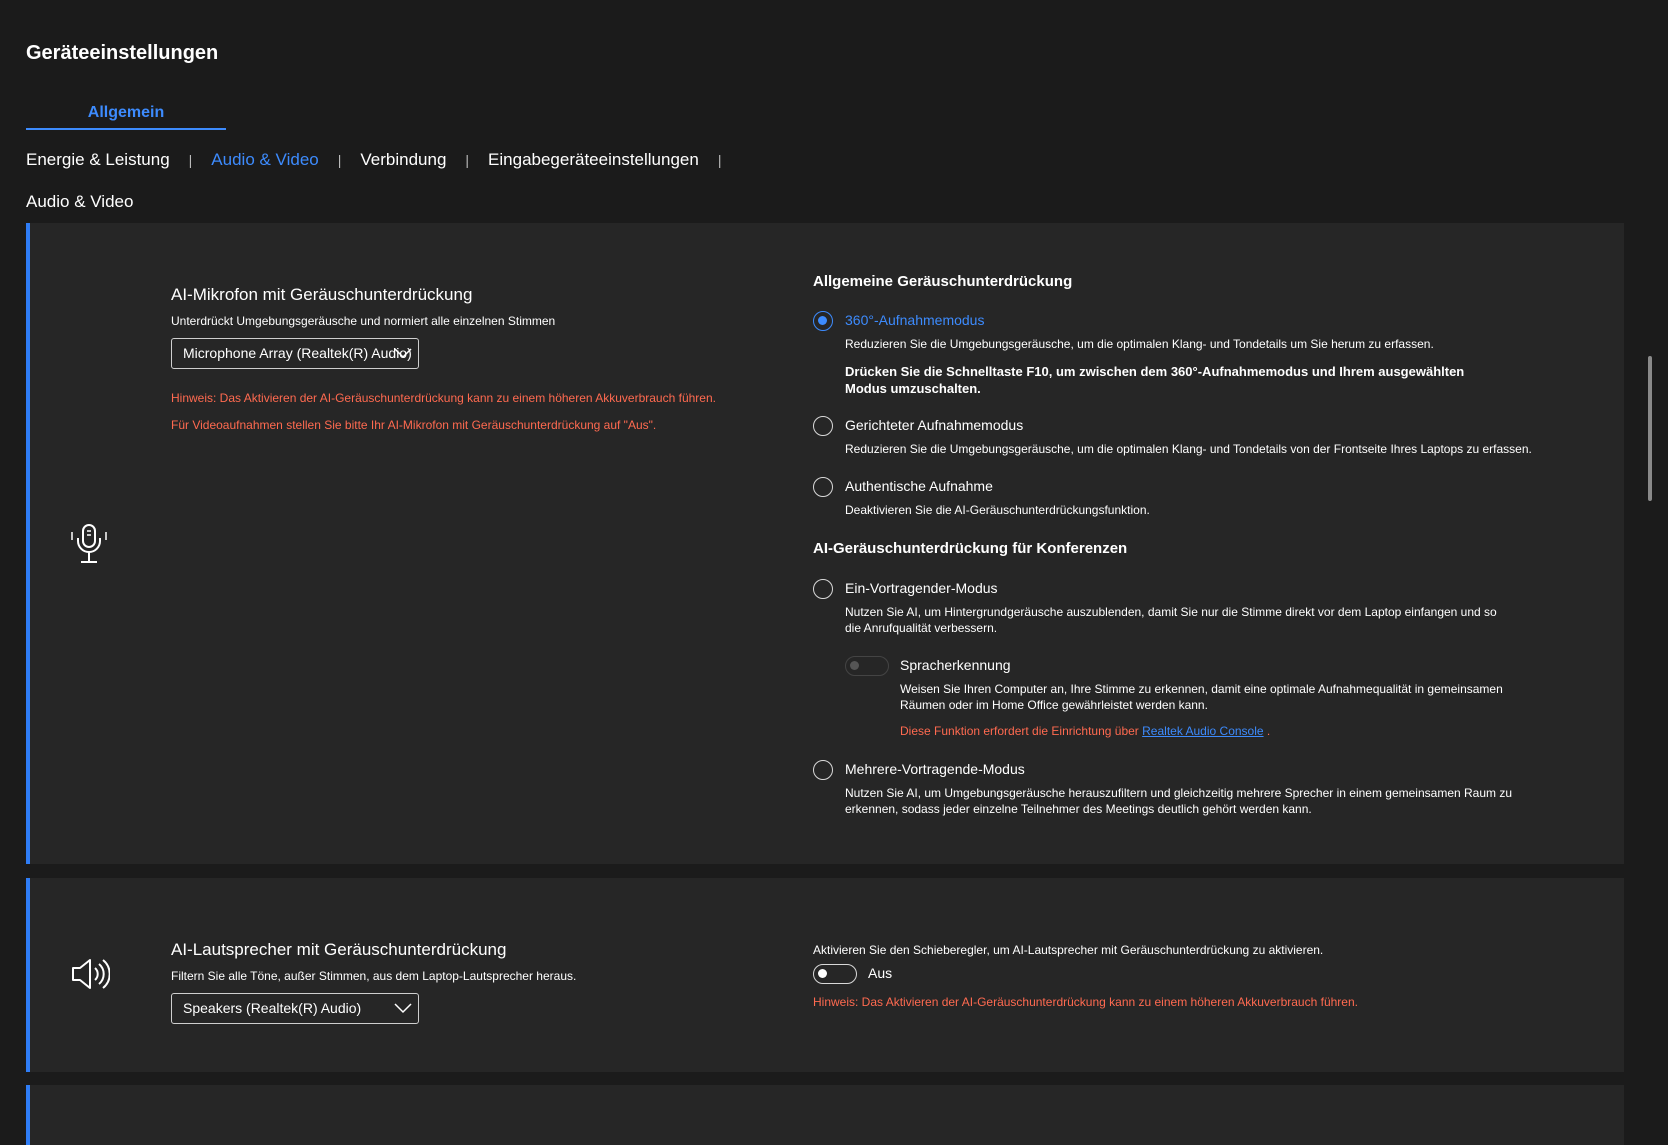 The width and height of the screenshot is (1668, 1145). What do you see at coordinates (272, 1008) in the screenshot?
I see `speaker-device-value: Speakers (Realtek(R) Audio)` at bounding box center [272, 1008].